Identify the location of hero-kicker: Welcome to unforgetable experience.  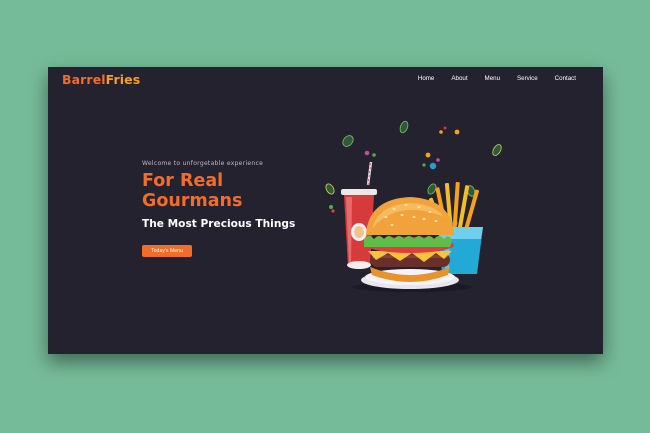
(203, 163).